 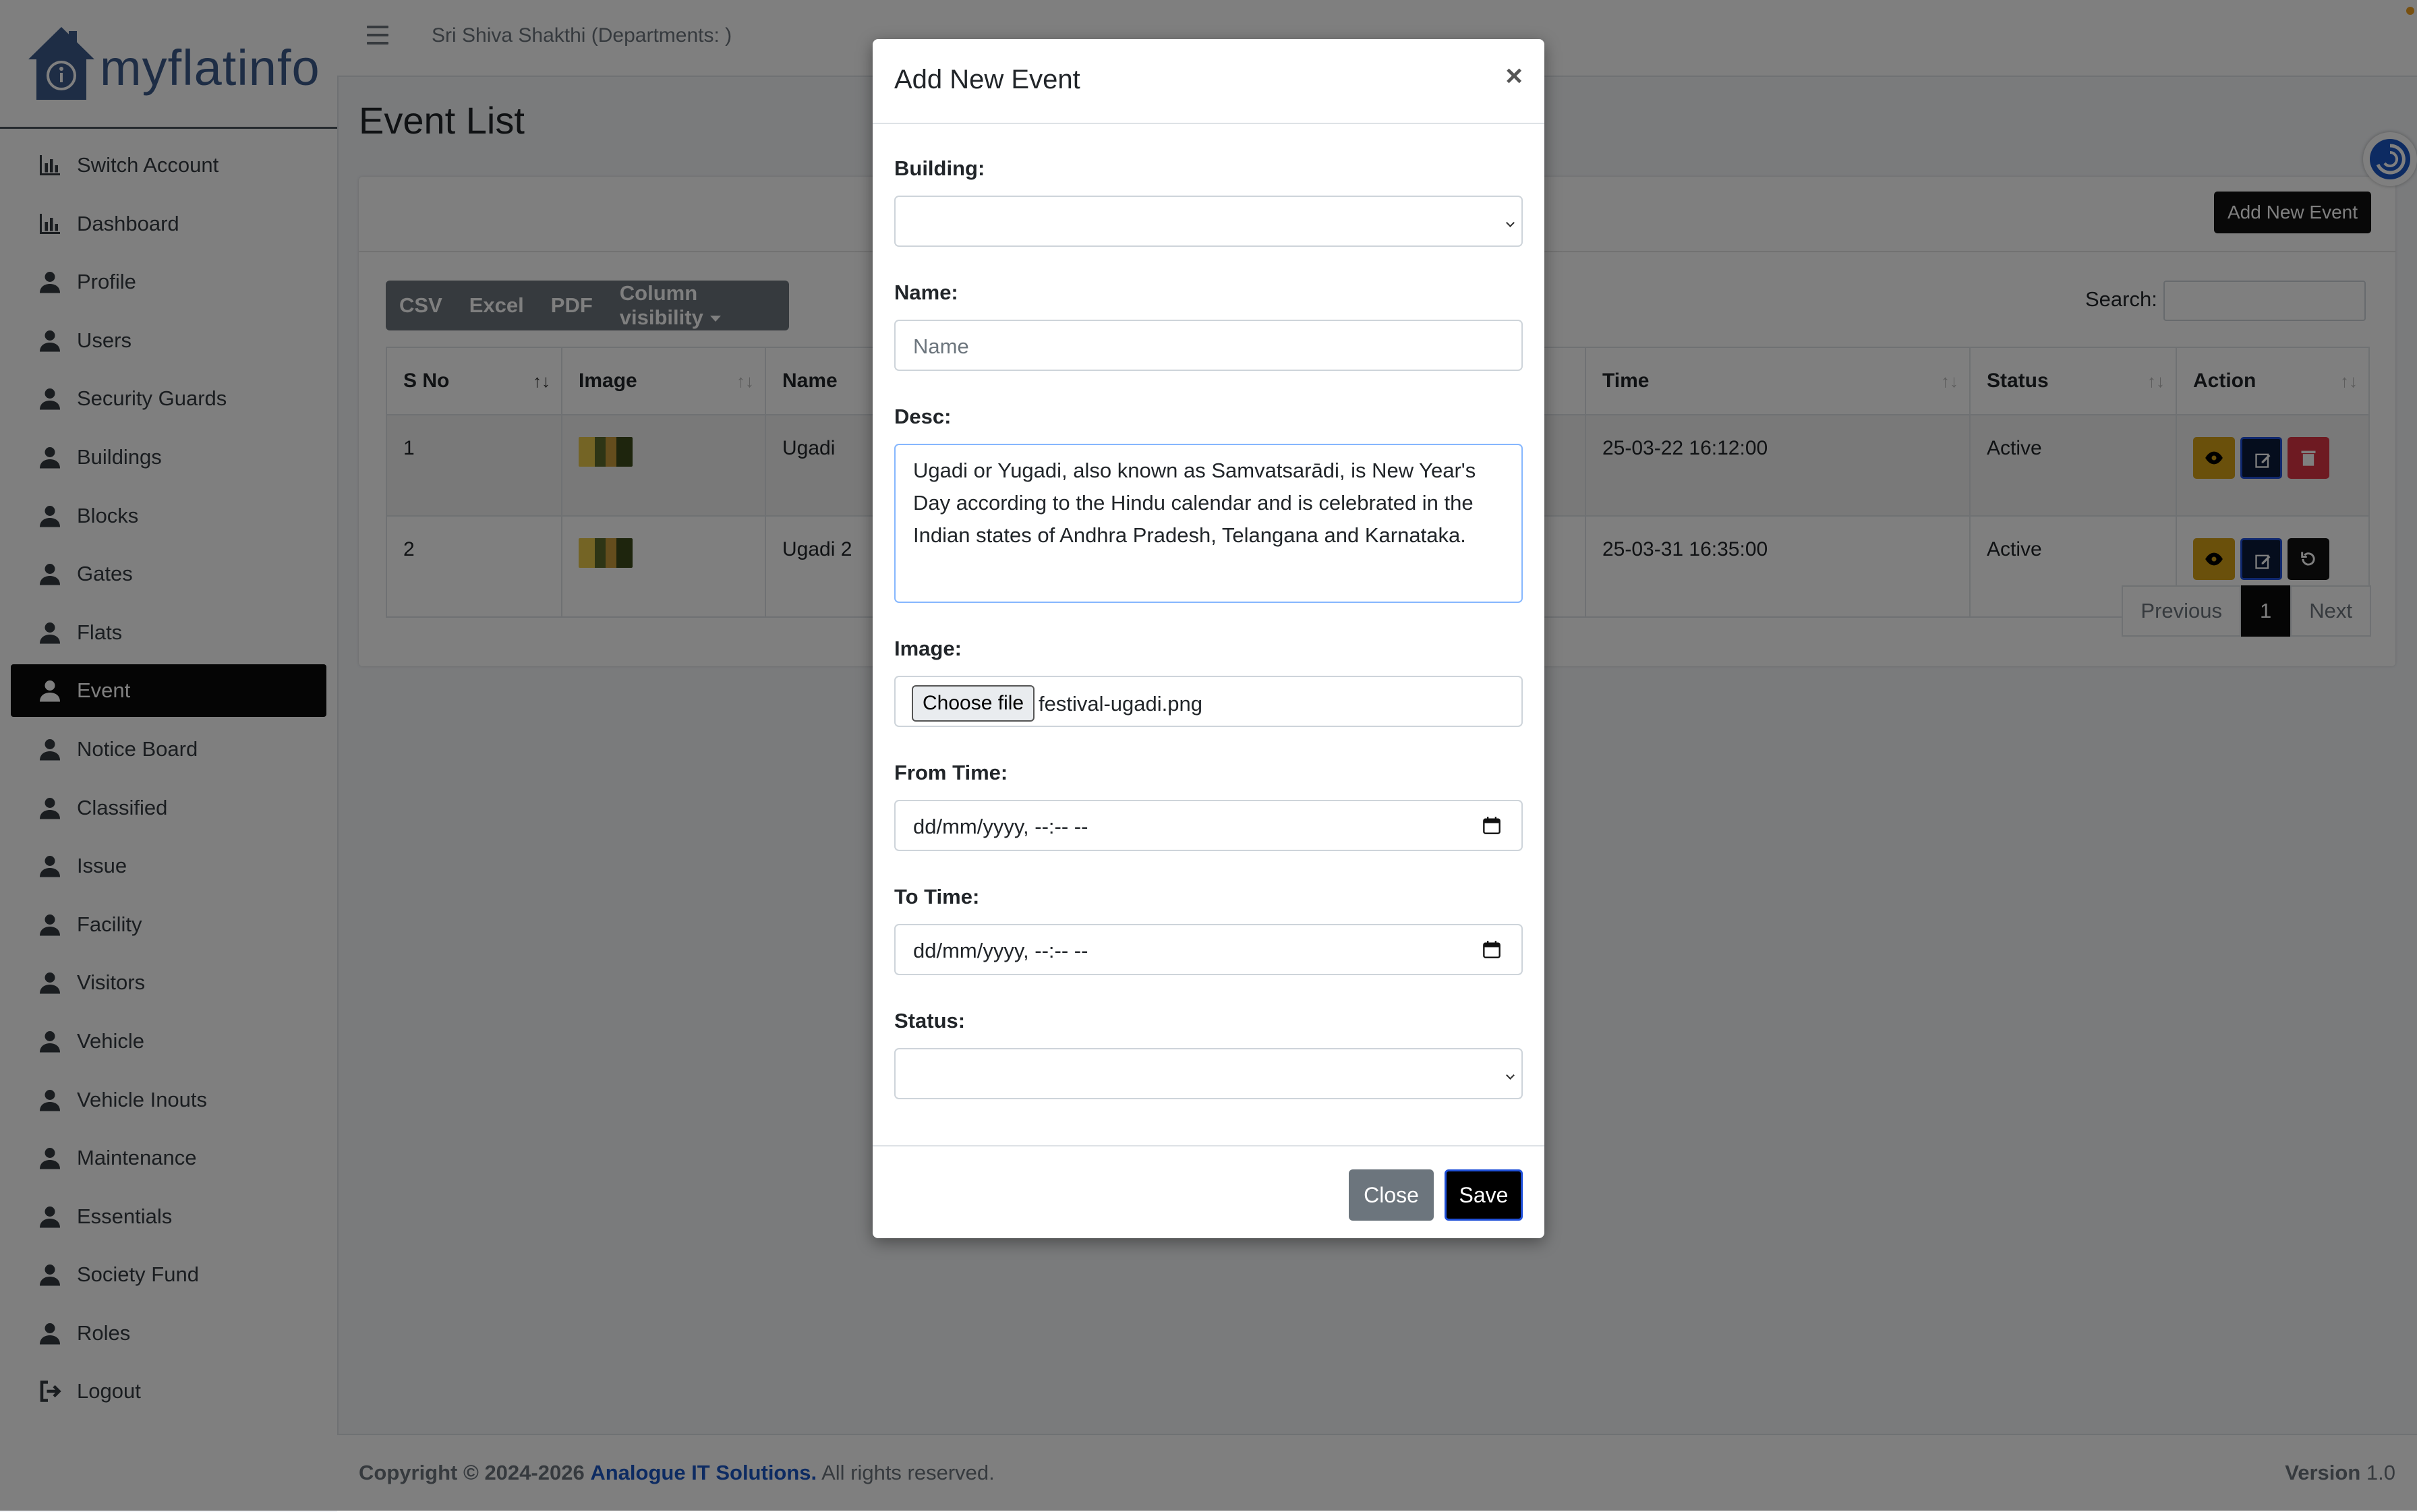 What do you see at coordinates (923, 416) in the screenshot?
I see `desc-label: Desc:` at bounding box center [923, 416].